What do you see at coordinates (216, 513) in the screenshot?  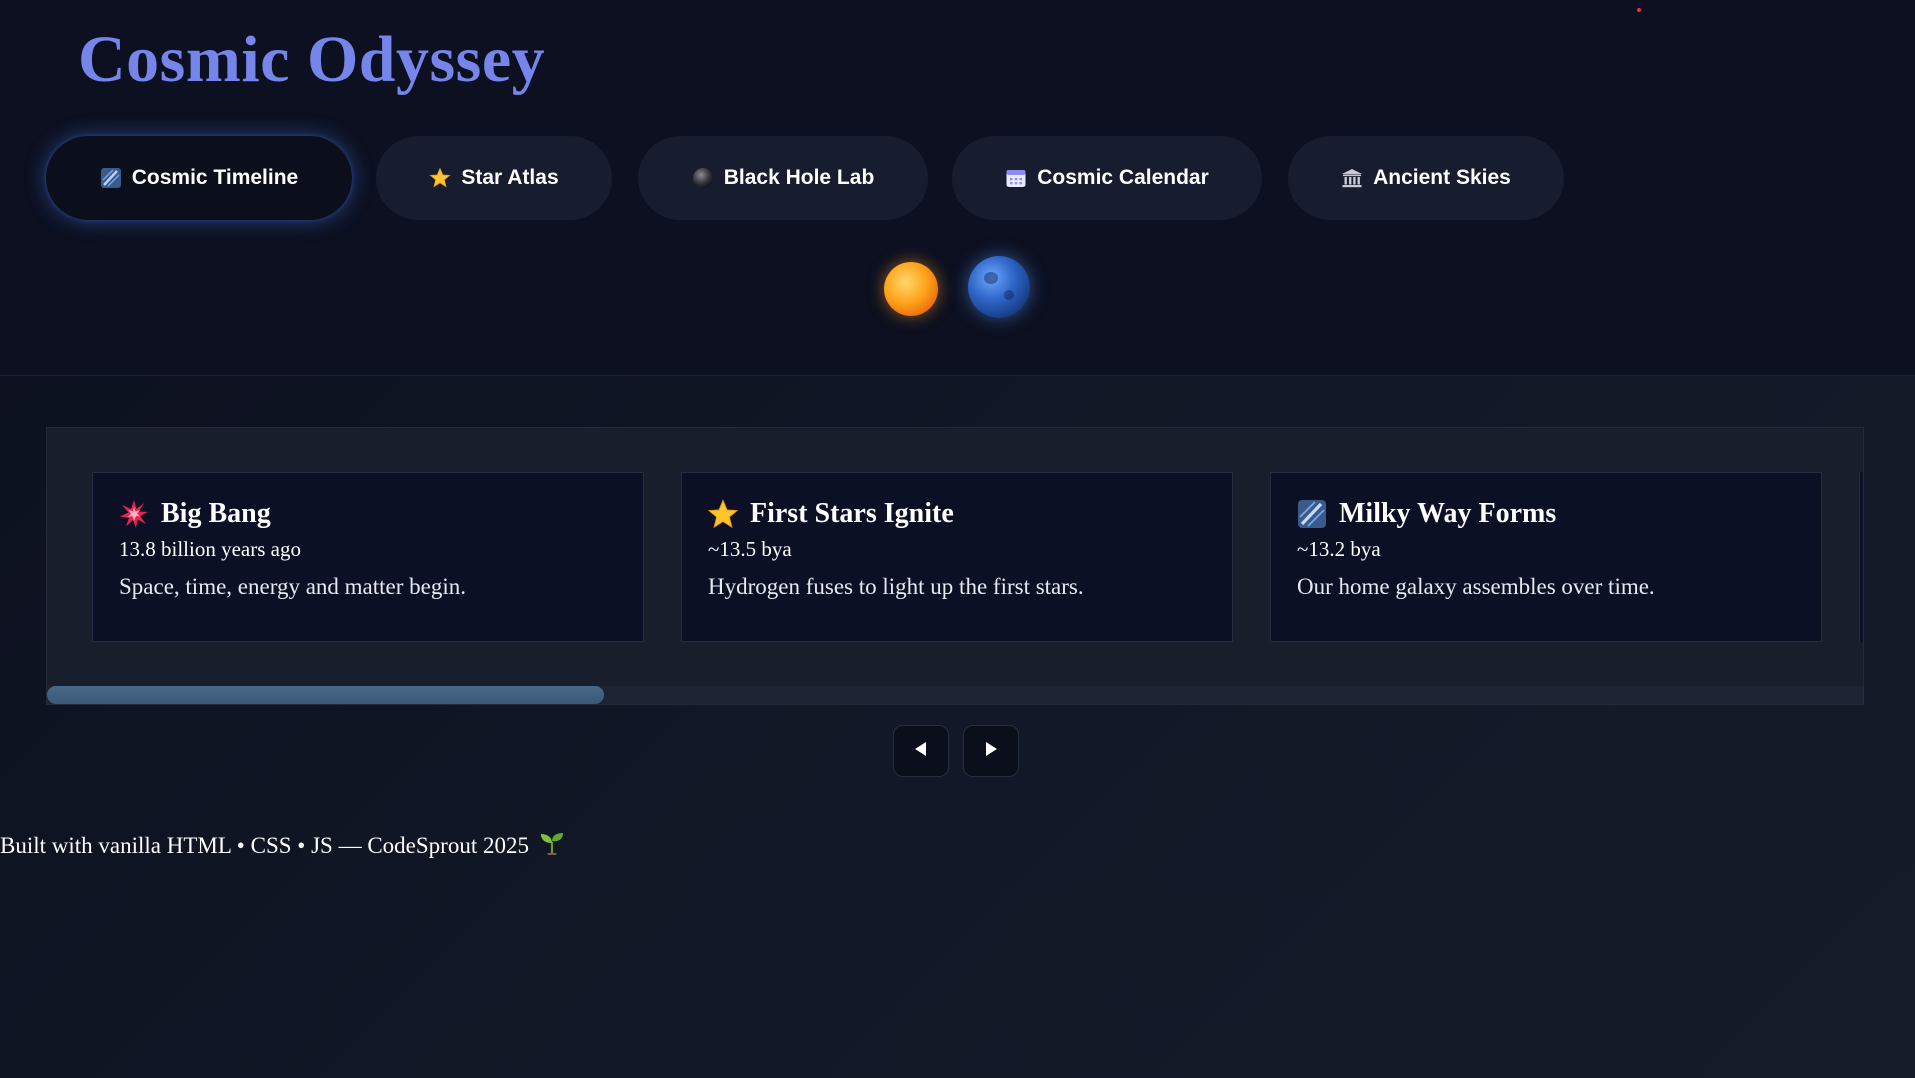 I see `card-title-text: Big Bang` at bounding box center [216, 513].